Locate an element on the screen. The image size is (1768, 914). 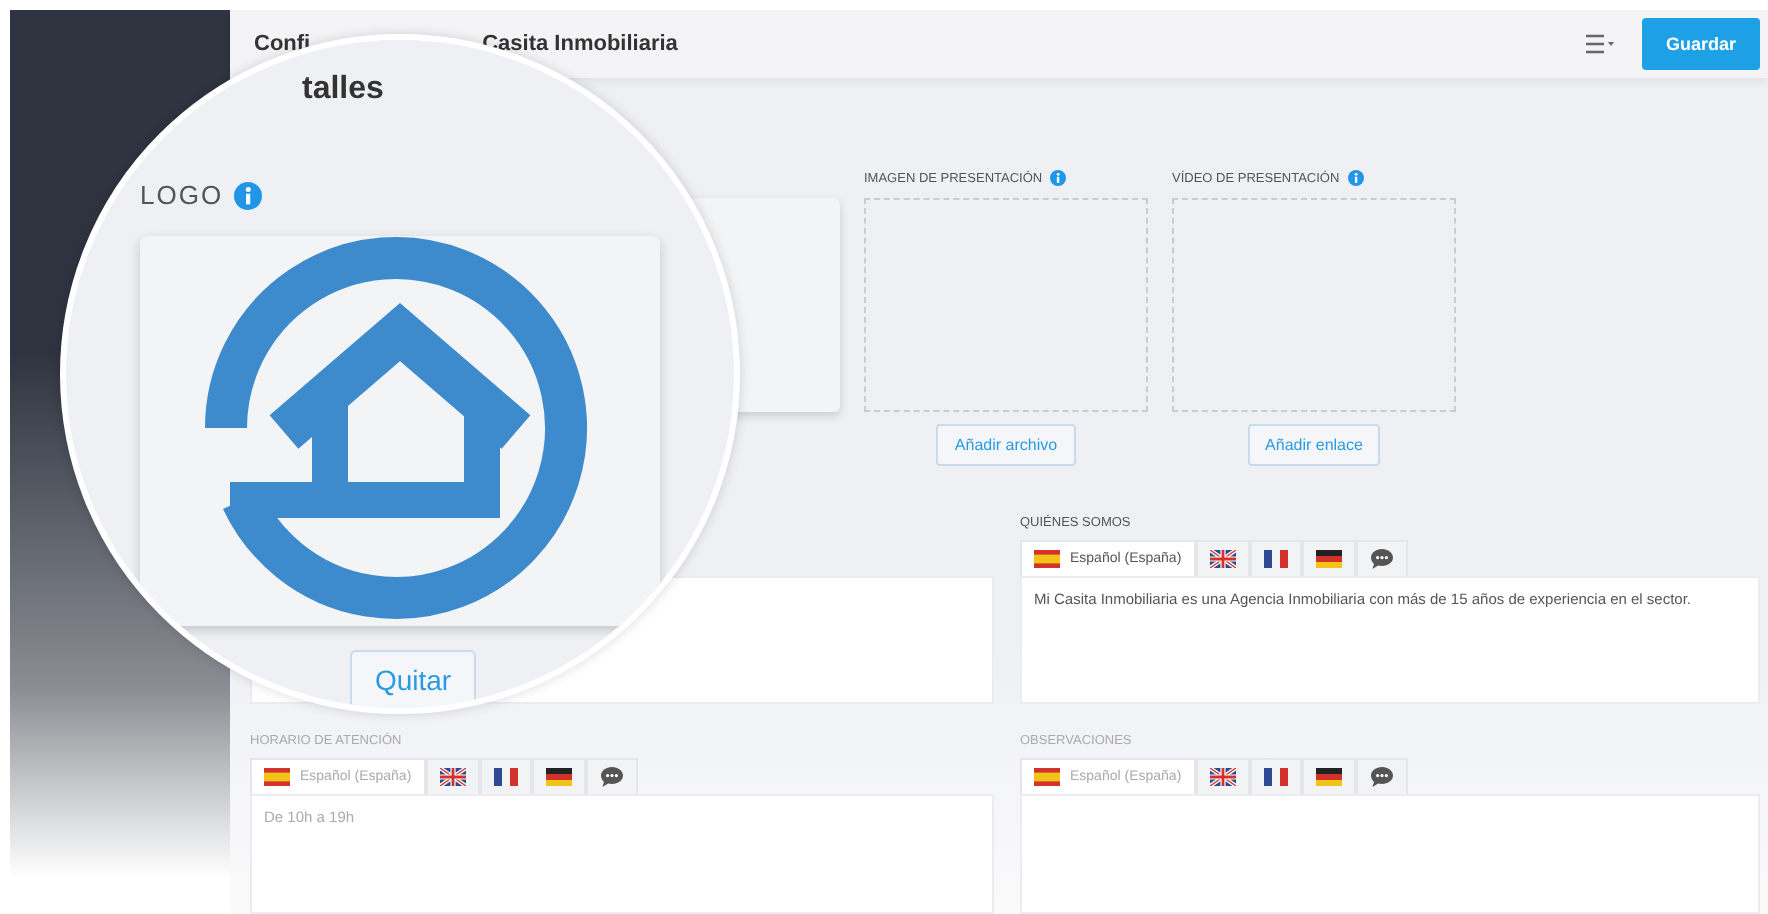
page-title: Confi is located at coordinates (282, 44).